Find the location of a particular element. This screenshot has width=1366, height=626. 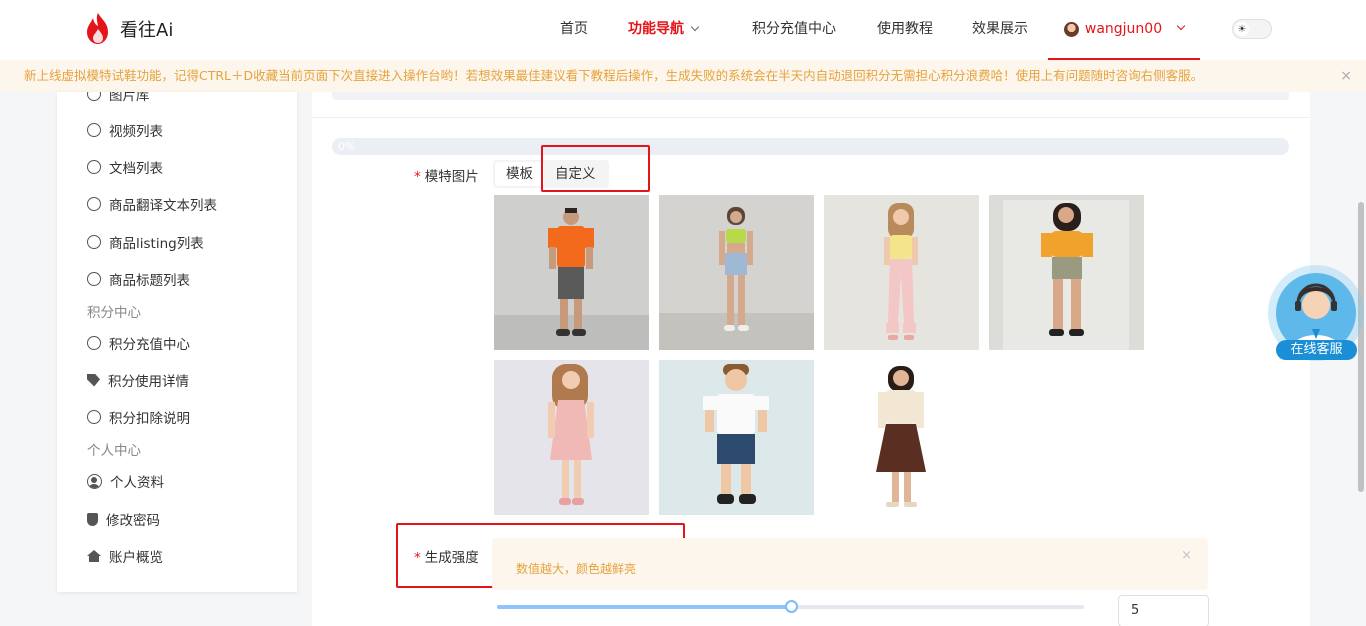

sidebar-item-label: 视频列表 is located at coordinates (136, 132).